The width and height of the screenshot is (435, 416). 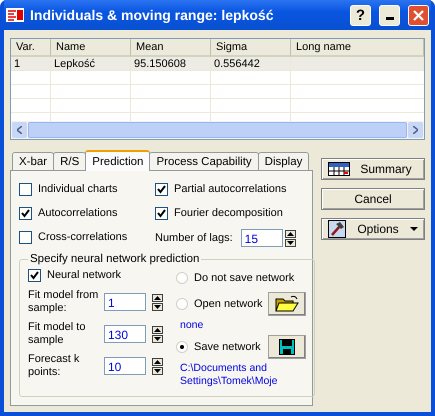 I want to click on column-header: Var., so click(x=31, y=48).